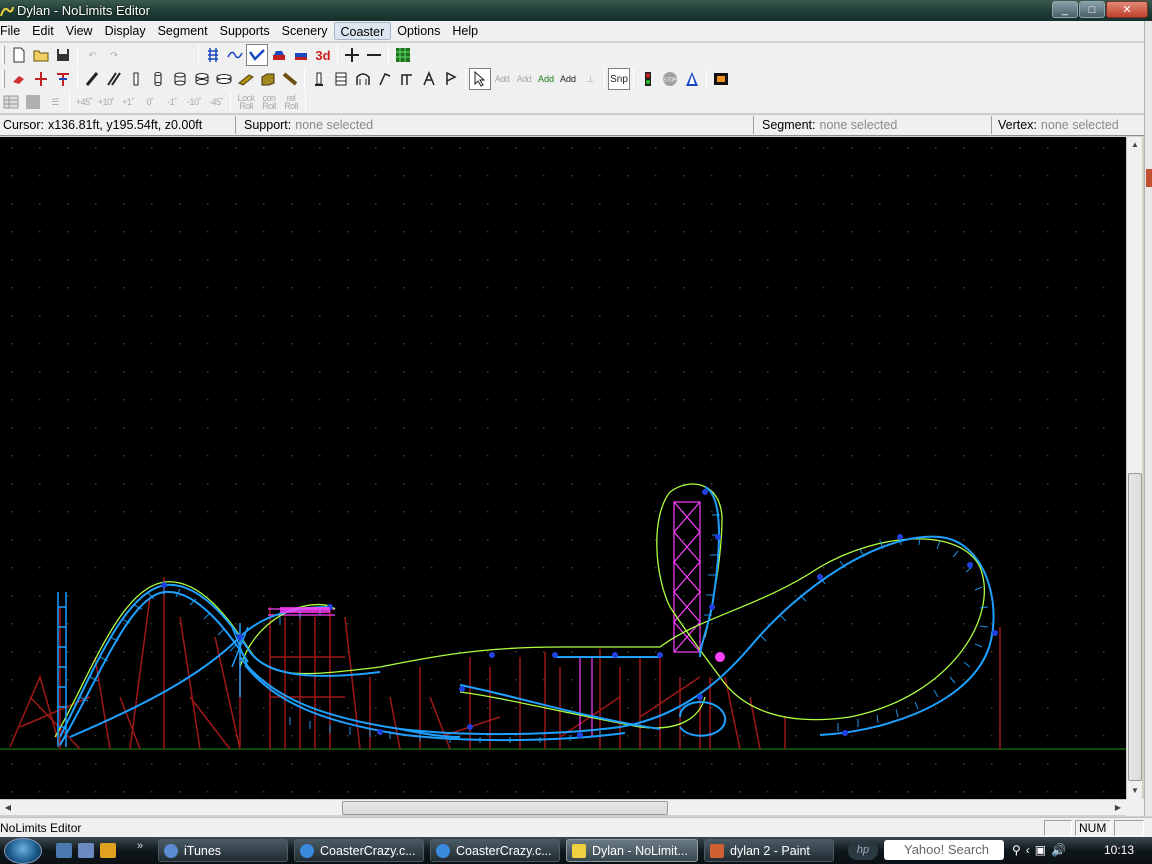 Image resolution: width=1152 pixels, height=864 pixels. What do you see at coordinates (13, 31) in the screenshot?
I see `menu-file: File` at bounding box center [13, 31].